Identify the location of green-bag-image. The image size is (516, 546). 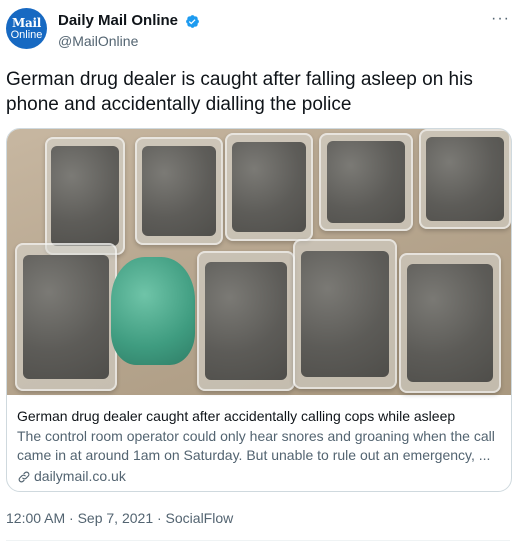
(153, 311).